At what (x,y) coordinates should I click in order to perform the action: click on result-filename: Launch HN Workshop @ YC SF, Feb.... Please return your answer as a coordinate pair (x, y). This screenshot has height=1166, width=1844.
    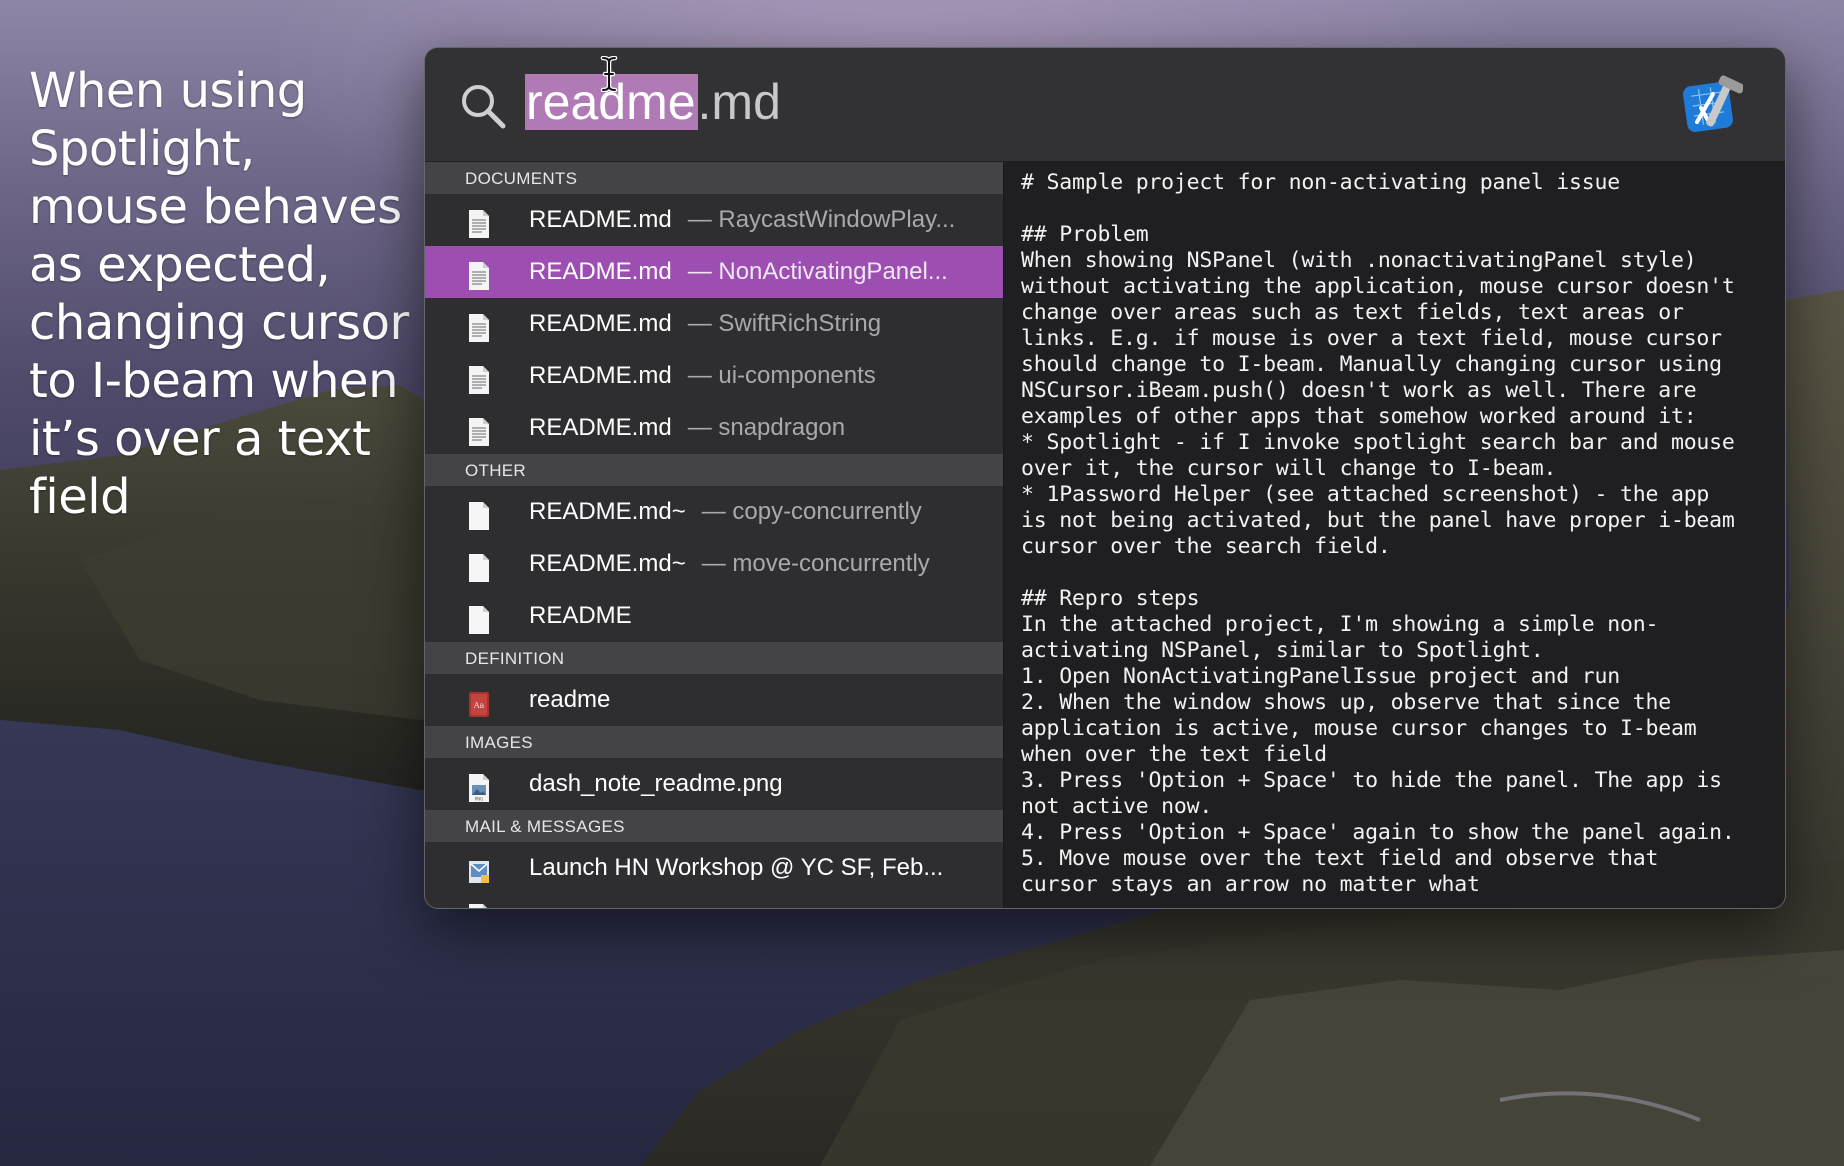
    Looking at the image, I should click on (736, 867).